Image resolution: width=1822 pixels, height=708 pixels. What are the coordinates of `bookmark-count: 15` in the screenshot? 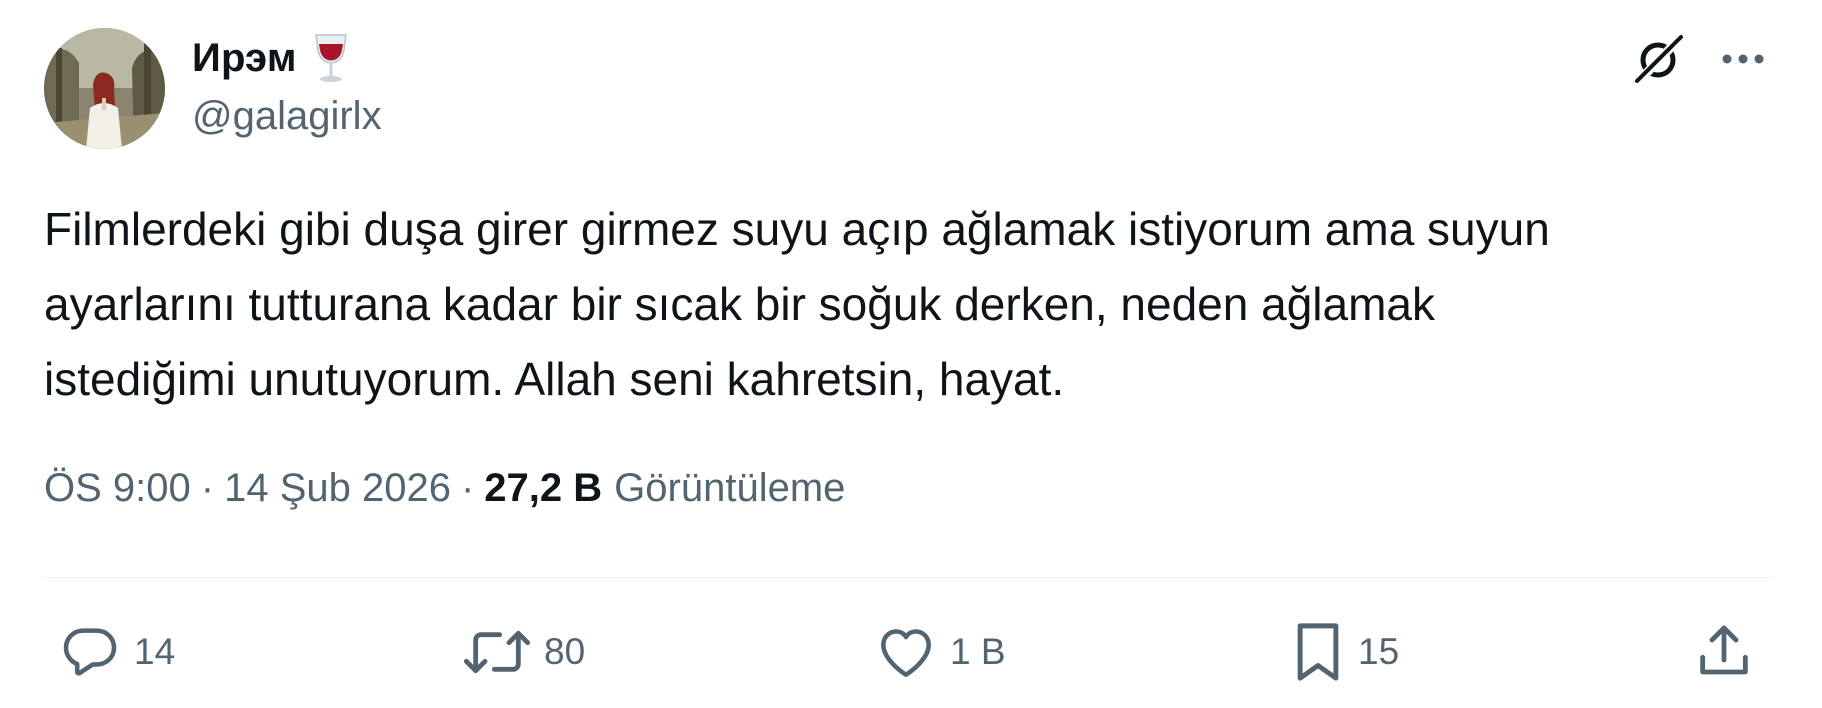 It's located at (1379, 651).